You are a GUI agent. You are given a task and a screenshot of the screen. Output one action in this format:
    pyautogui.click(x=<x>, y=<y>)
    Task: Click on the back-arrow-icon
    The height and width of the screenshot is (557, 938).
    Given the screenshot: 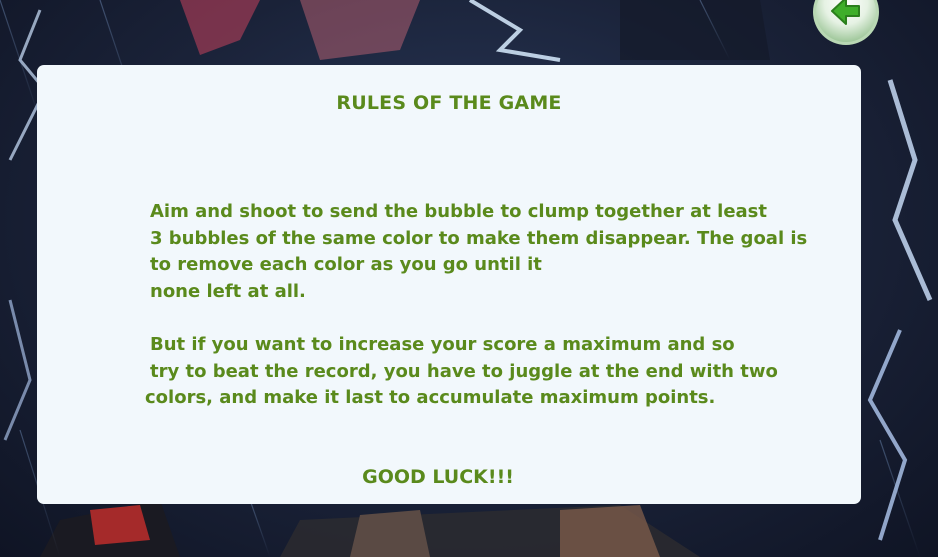 What is the action you would take?
    pyautogui.click(x=846, y=22)
    